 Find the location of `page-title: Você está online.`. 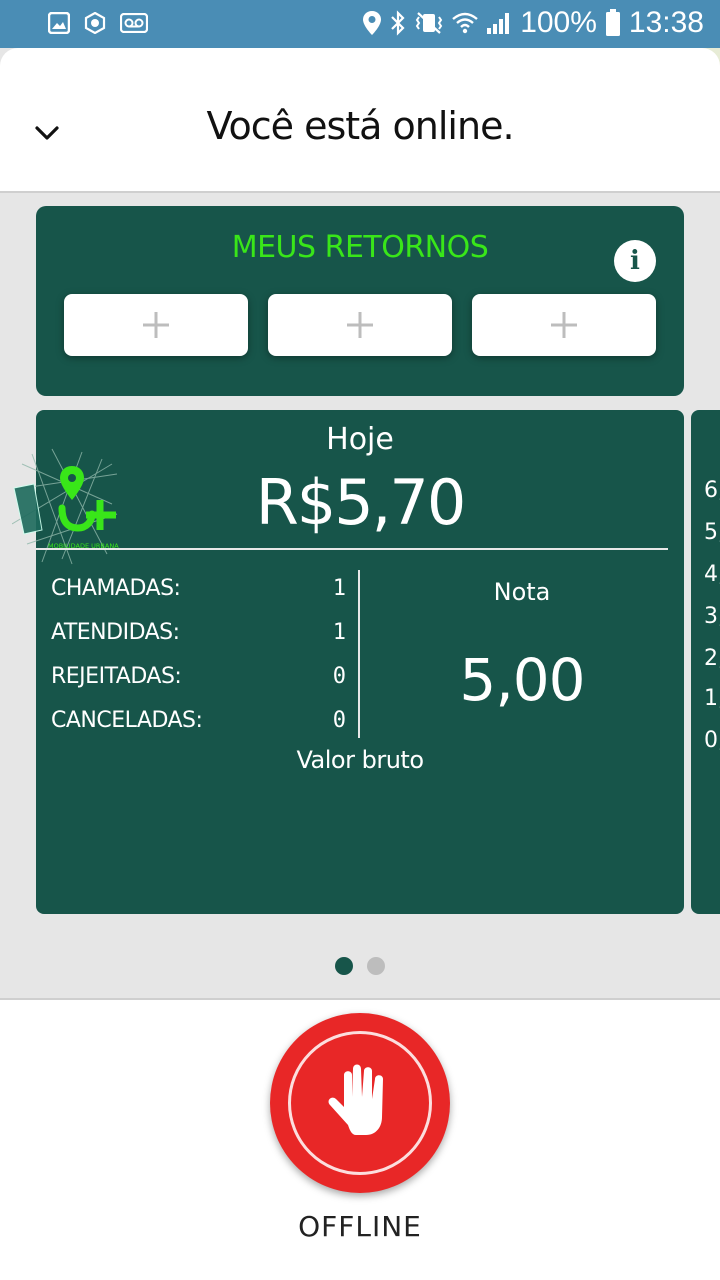

page-title: Você está online. is located at coordinates (360, 126).